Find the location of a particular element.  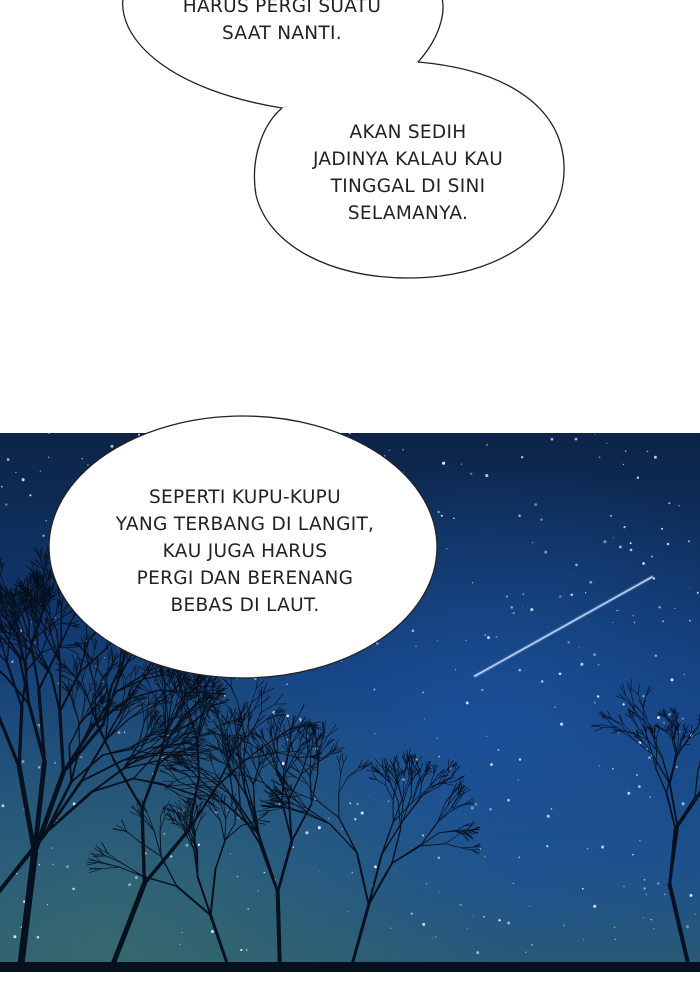

ground is located at coordinates (350, 967).